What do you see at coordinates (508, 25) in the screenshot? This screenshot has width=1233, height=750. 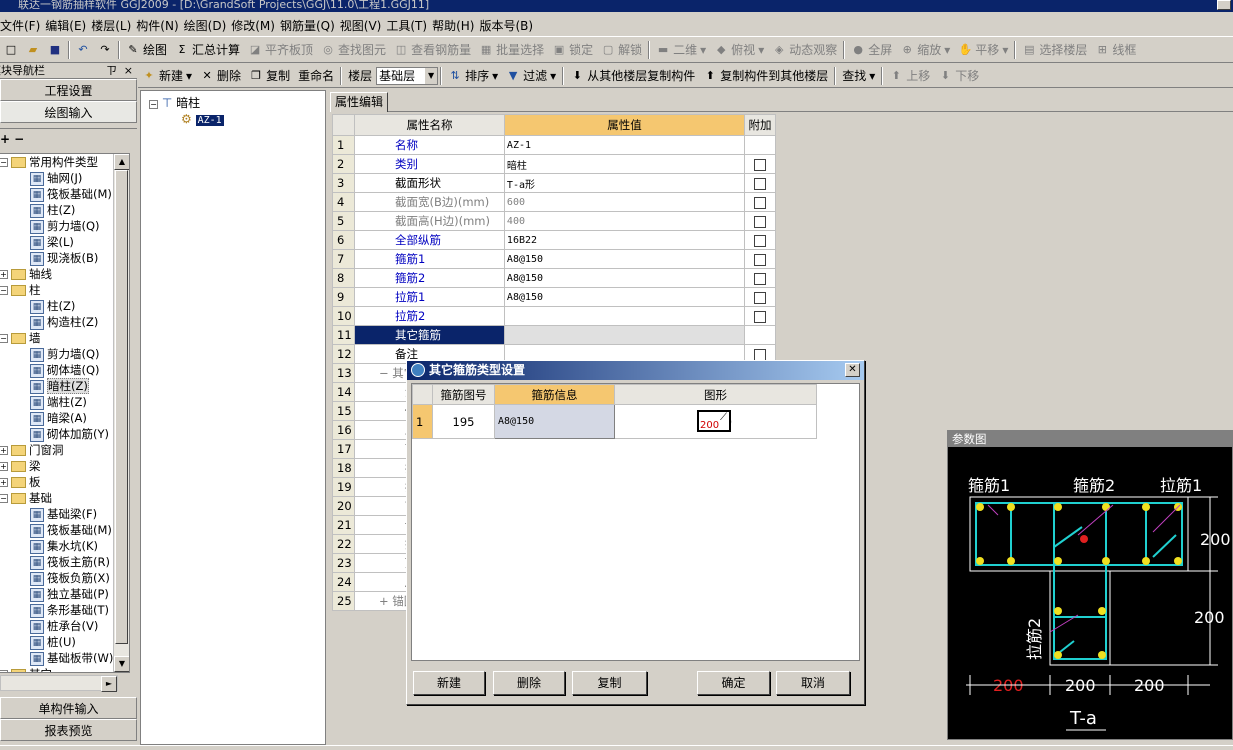 I see `menu-version: 版本号(B)` at bounding box center [508, 25].